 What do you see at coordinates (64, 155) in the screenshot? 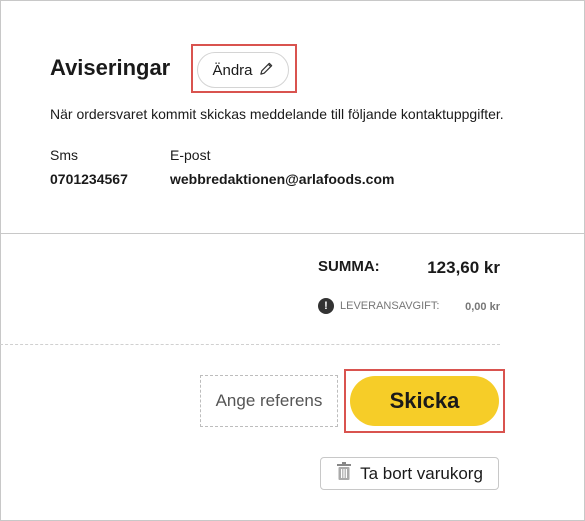
I see `sms-label: Sms` at bounding box center [64, 155].